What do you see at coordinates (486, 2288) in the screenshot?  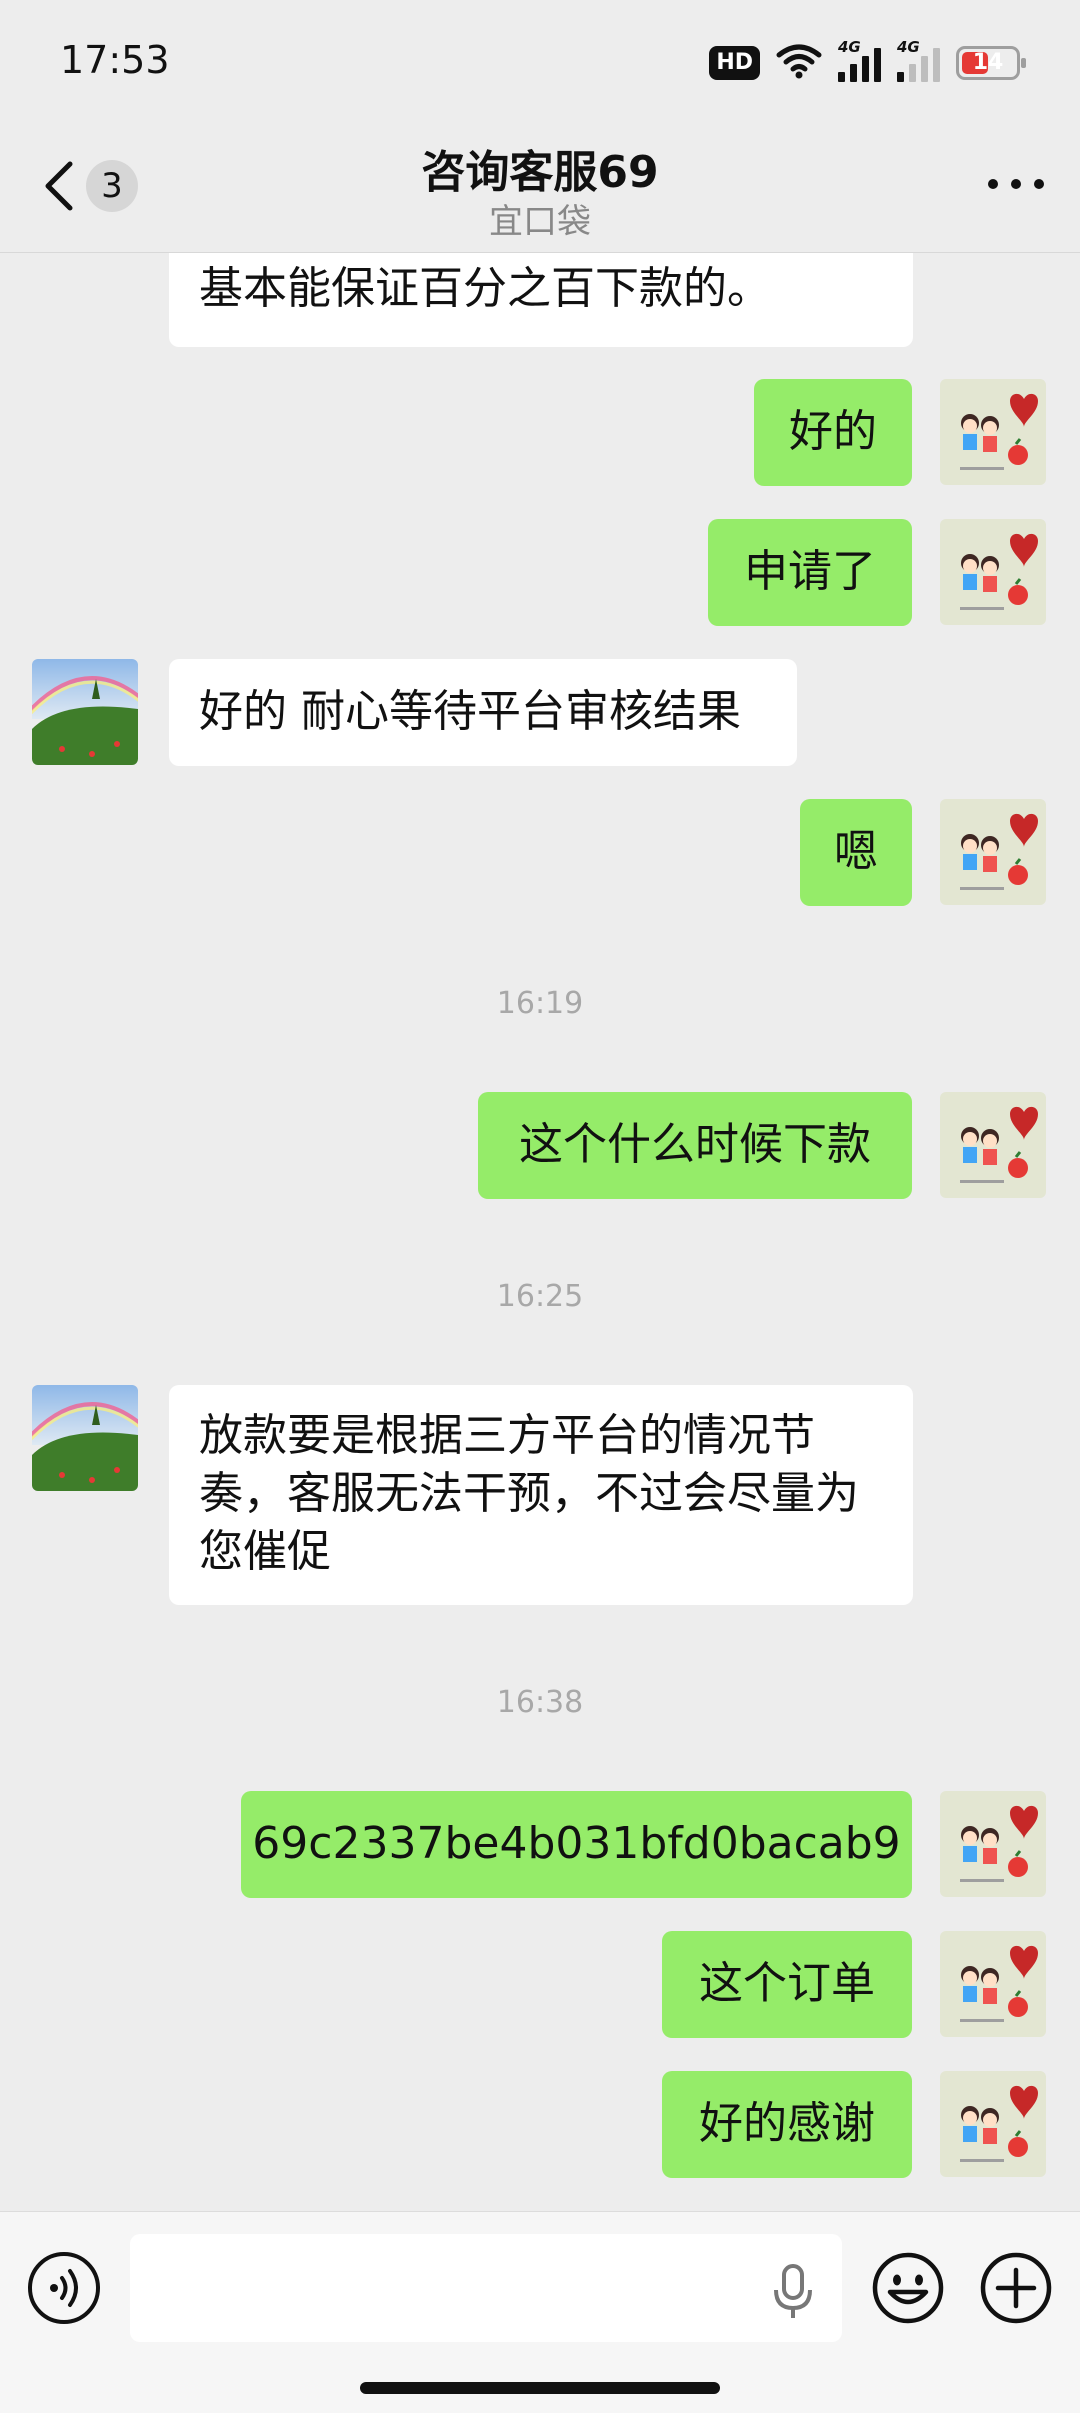 I see `message-input` at bounding box center [486, 2288].